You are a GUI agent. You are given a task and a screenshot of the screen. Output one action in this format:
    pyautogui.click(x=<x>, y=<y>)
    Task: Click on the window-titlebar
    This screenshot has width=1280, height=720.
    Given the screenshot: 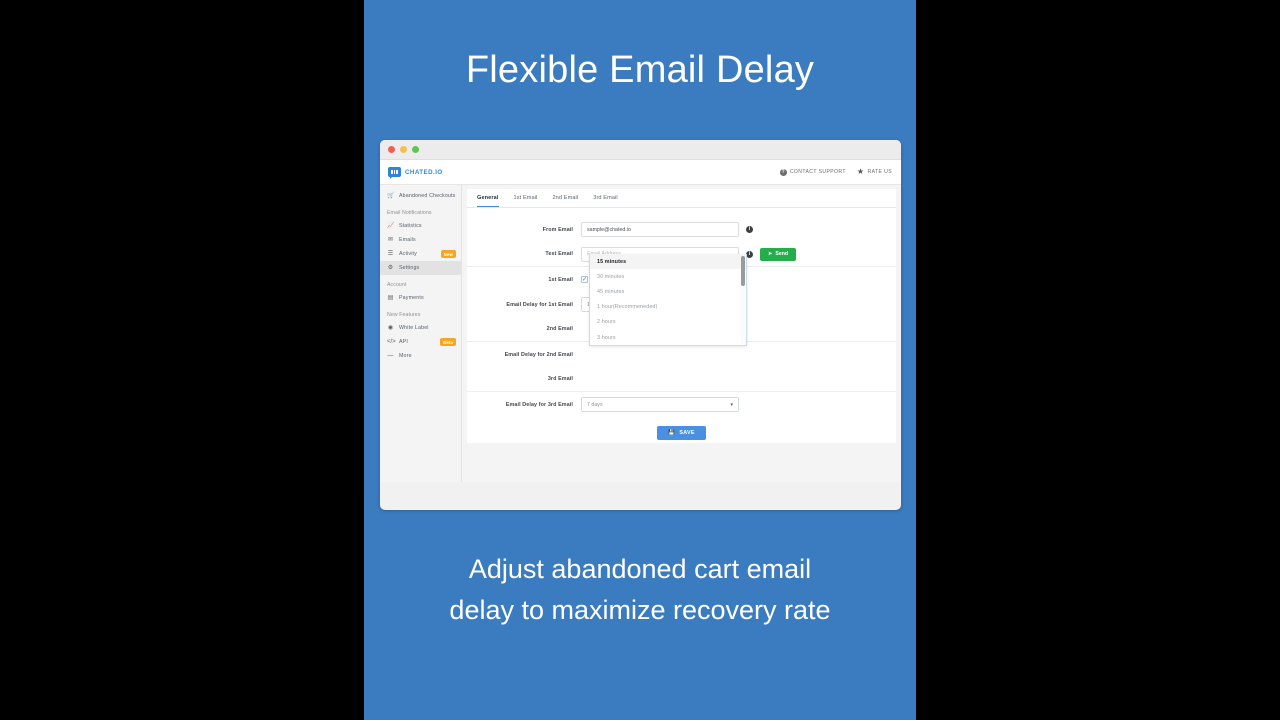 What is the action you would take?
    pyautogui.click(x=640, y=150)
    